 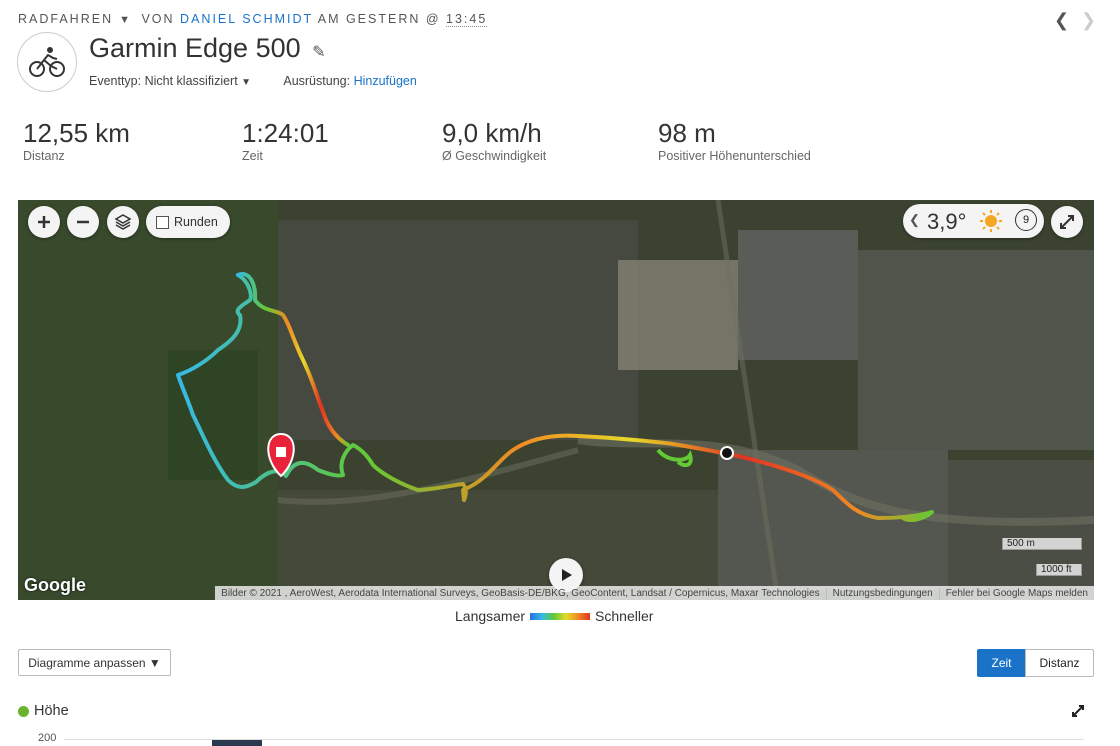 I want to click on activity-title: Garmin Edge 500 ✎, so click(x=207, y=48).